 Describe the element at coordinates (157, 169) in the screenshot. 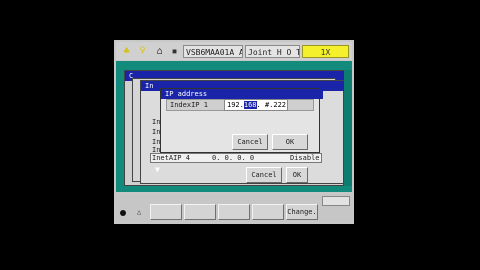

I see `scroll-down-icon: ▼` at that location.